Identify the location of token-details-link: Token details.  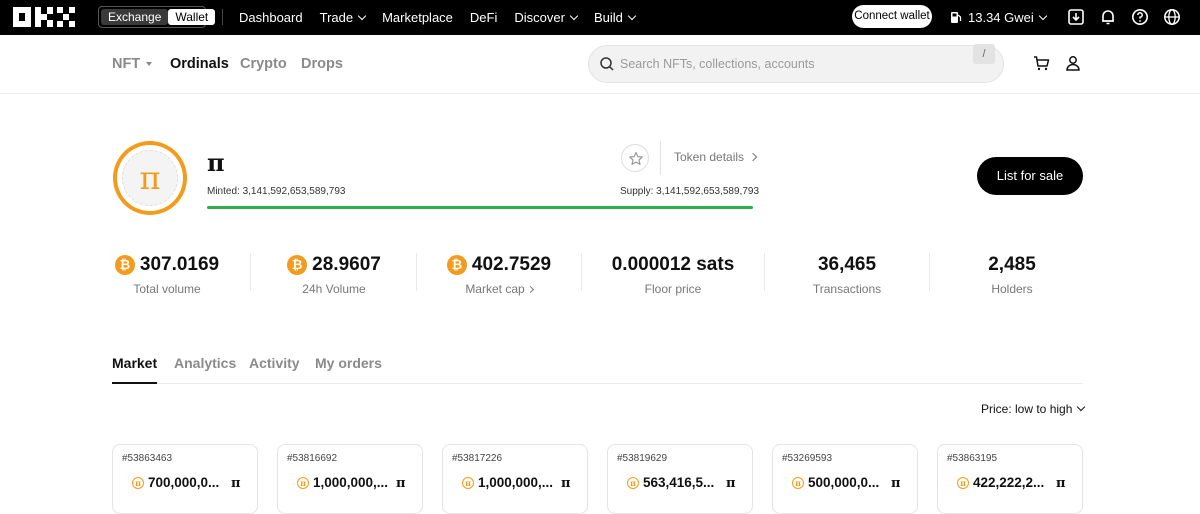
(716, 157).